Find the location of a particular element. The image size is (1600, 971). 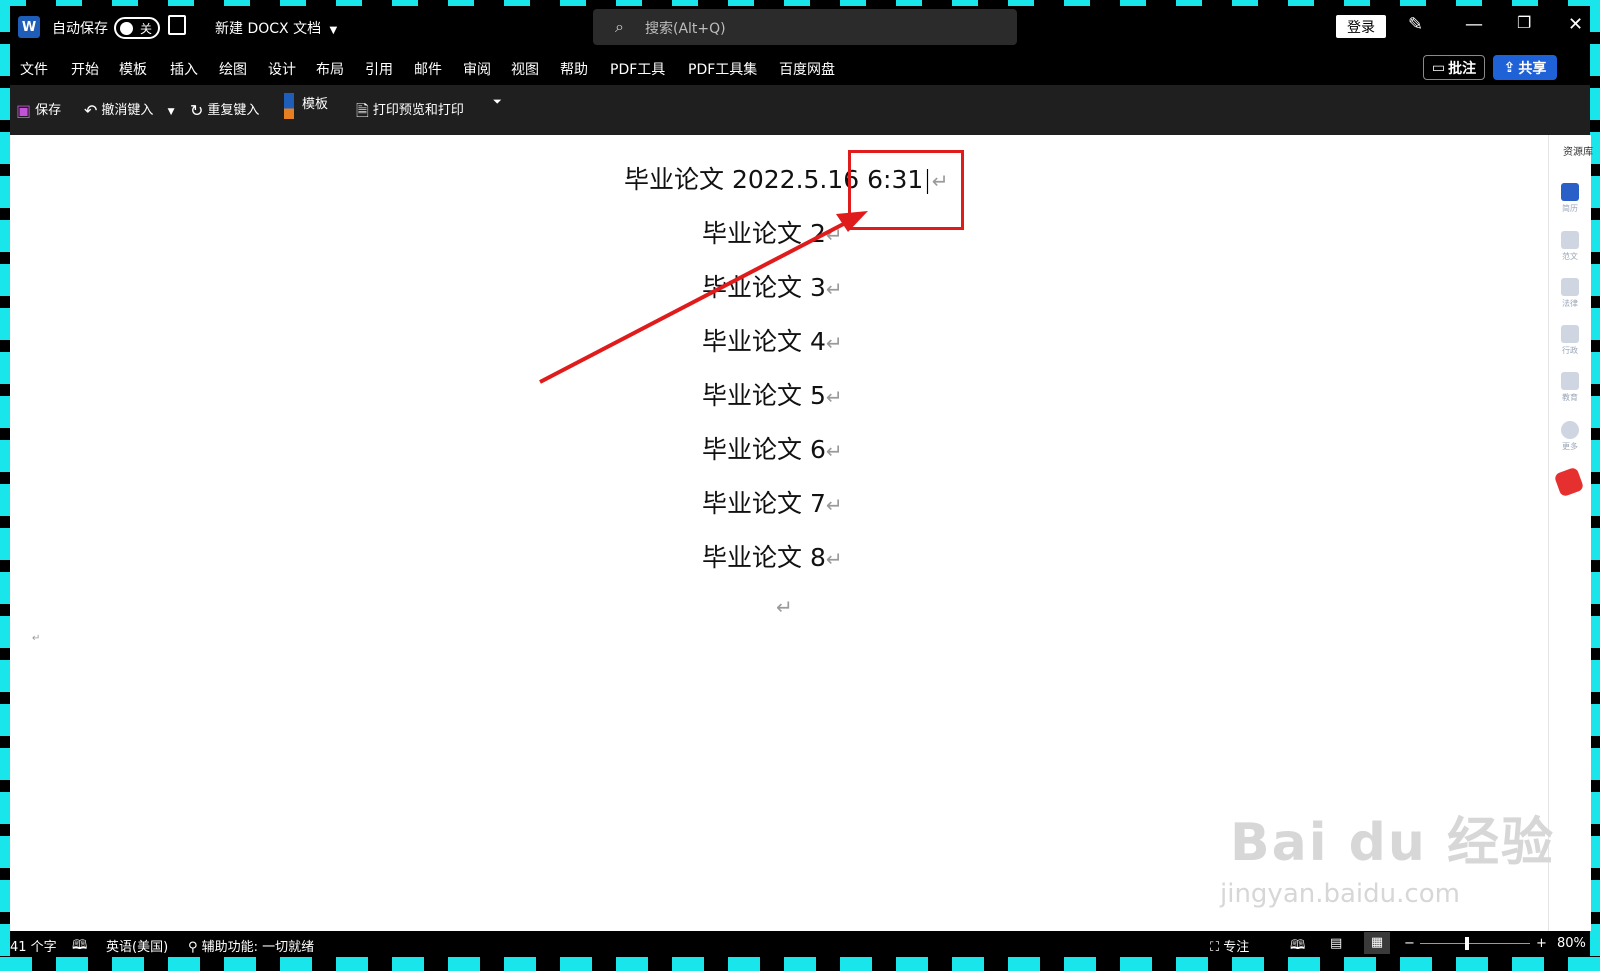

focus-label: 专注 is located at coordinates (1236, 947).